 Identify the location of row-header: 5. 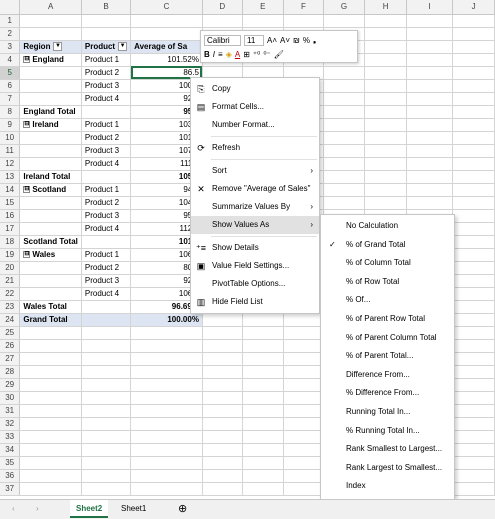
(10, 73).